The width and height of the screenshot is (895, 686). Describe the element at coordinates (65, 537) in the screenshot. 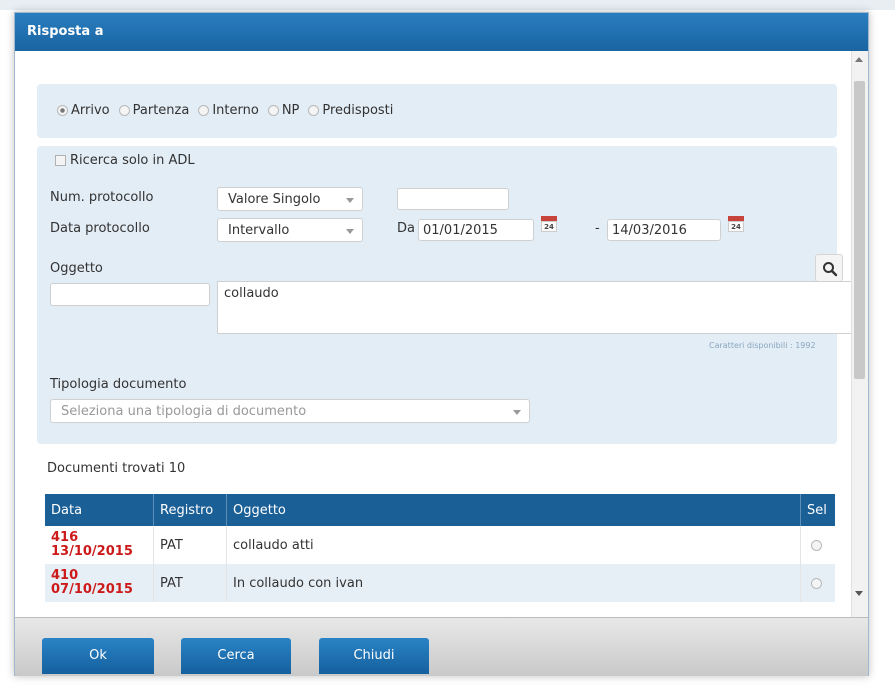

I see `protocol-number: 416` at that location.